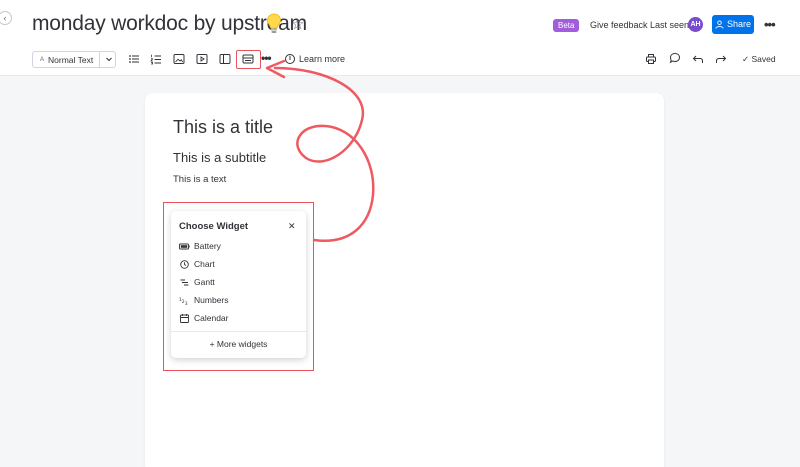 Image resolution: width=800 pixels, height=467 pixels. What do you see at coordinates (719, 24) in the screenshot?
I see `person-icon` at bounding box center [719, 24].